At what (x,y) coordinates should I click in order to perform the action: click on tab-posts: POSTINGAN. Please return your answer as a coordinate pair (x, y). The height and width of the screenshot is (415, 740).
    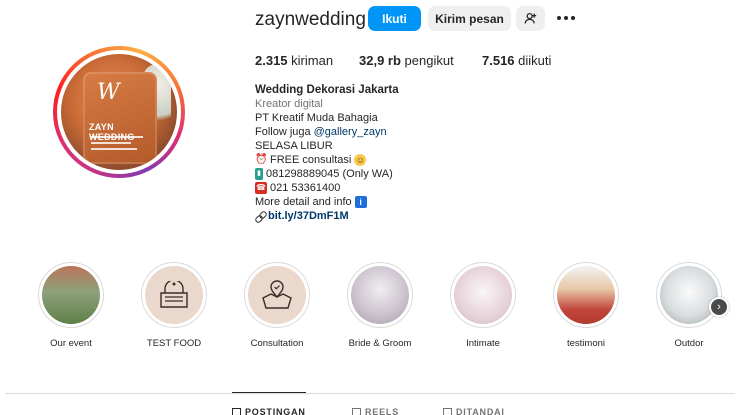
    Looking at the image, I should click on (269, 411).